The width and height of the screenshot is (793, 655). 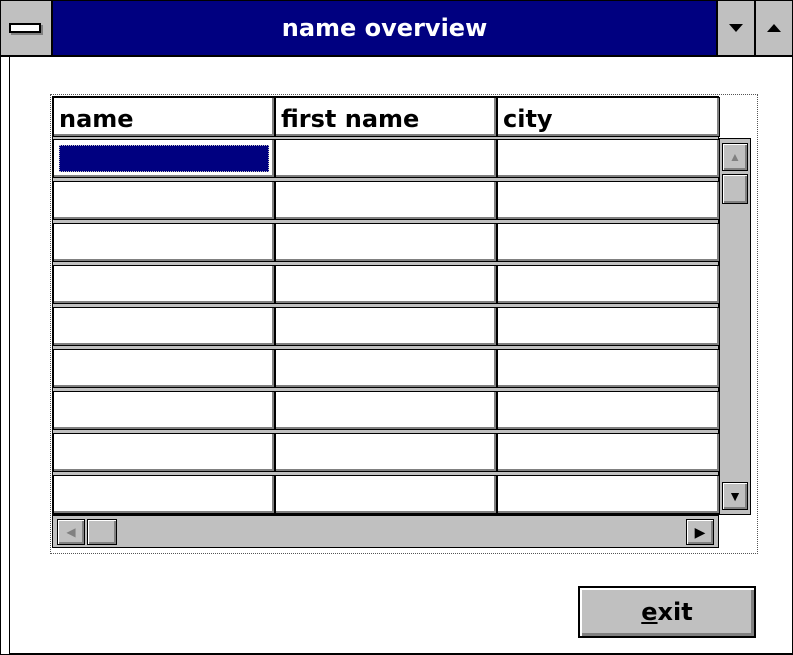 I want to click on exit-button-label: xit, so click(x=675, y=612).